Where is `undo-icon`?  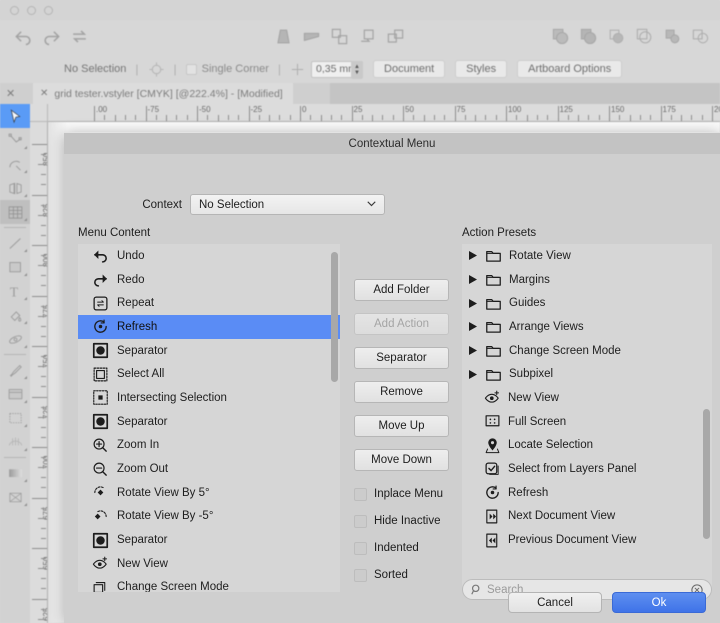
undo-icon is located at coordinates (23, 36).